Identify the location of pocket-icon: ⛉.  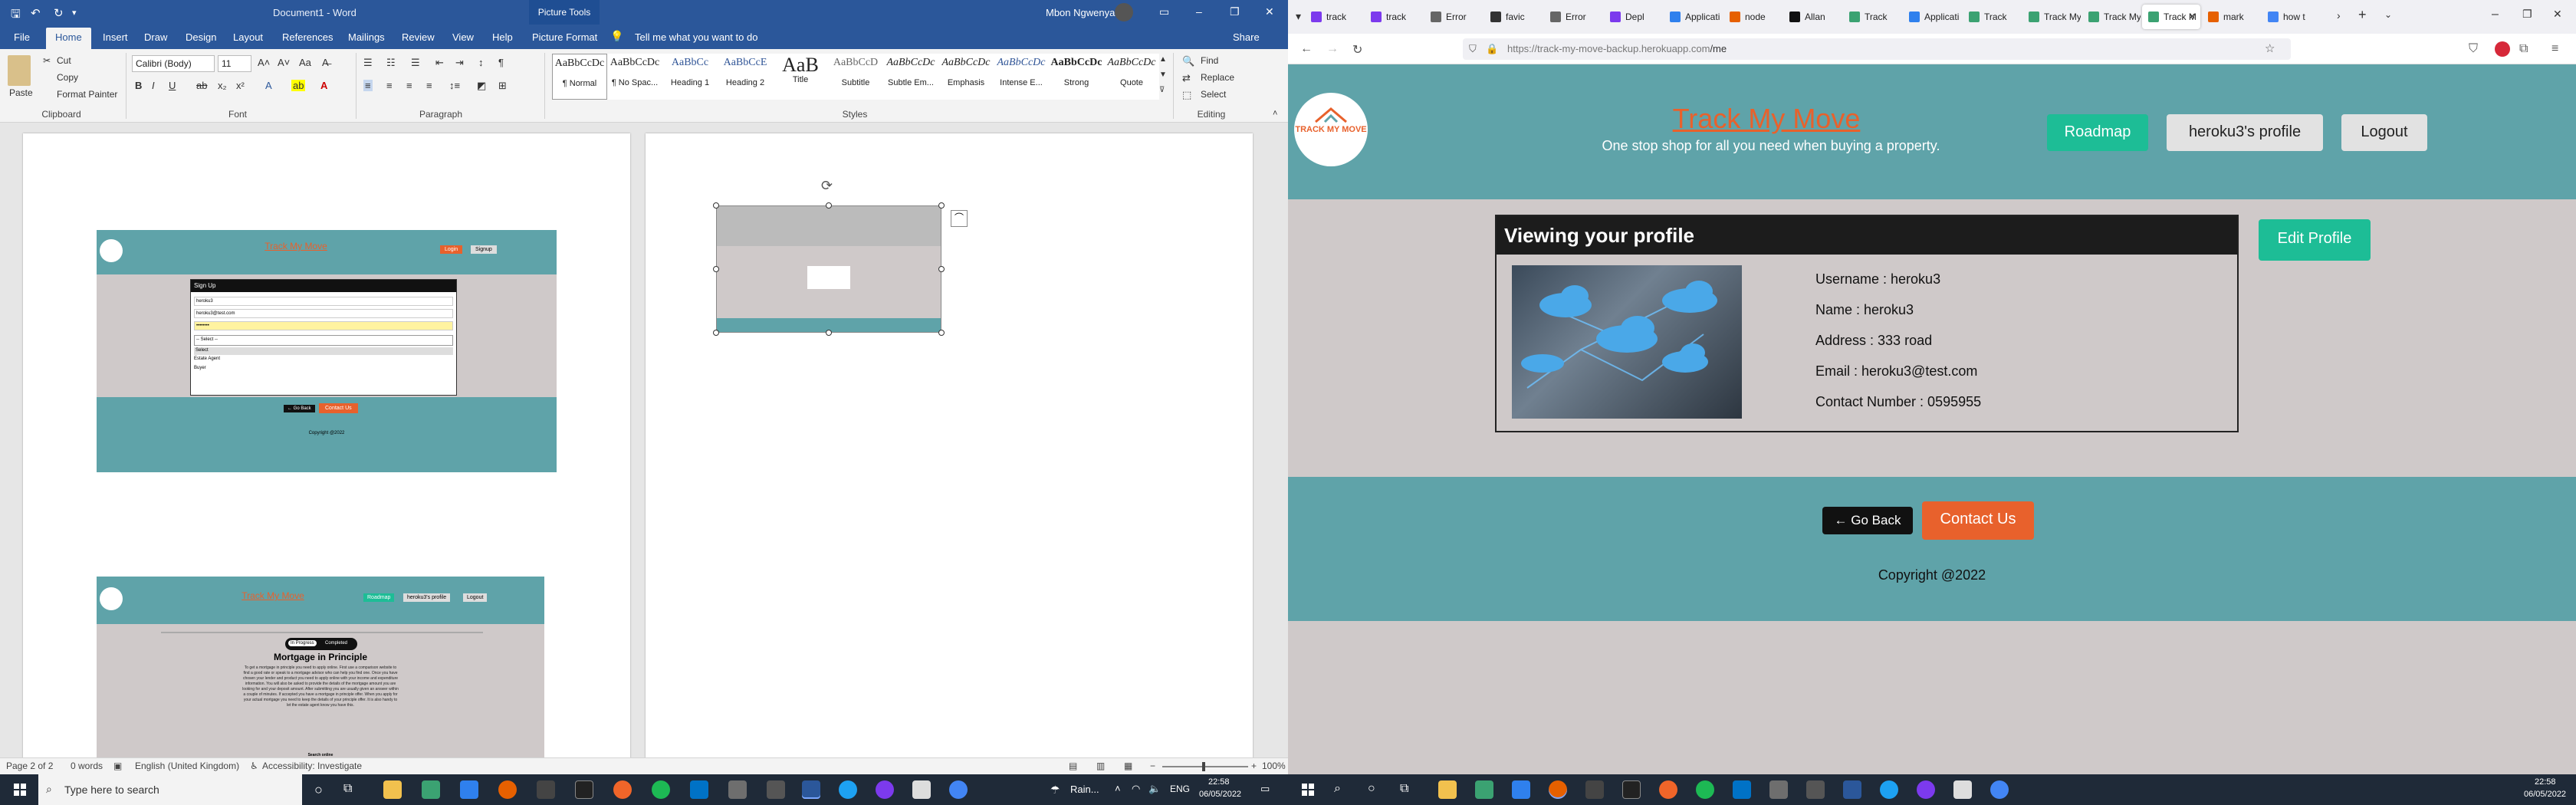
(2473, 49).